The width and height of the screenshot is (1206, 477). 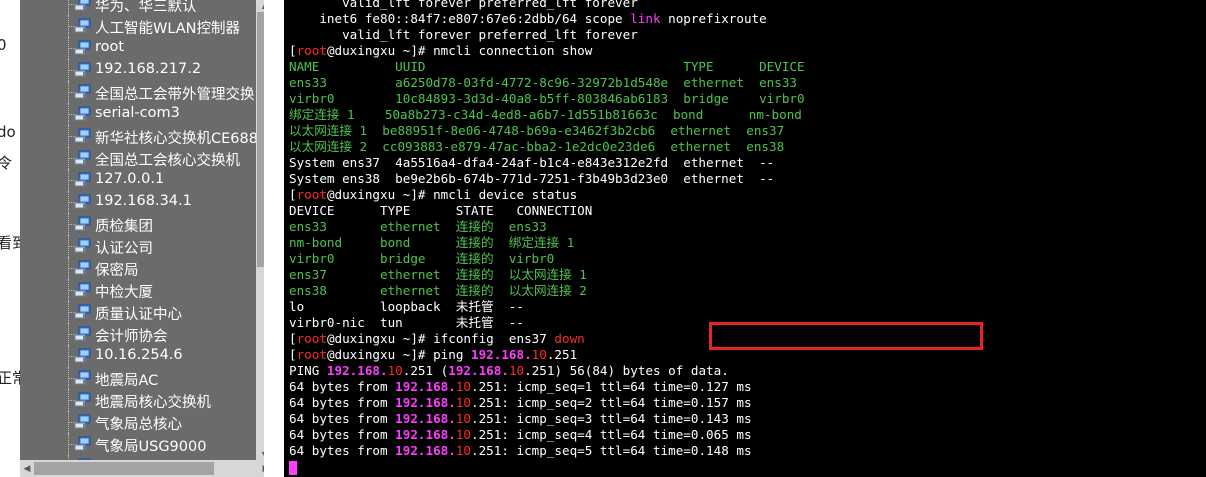 I want to click on session-item: 新华社核心交换机CE6881, so click(x=138, y=136).